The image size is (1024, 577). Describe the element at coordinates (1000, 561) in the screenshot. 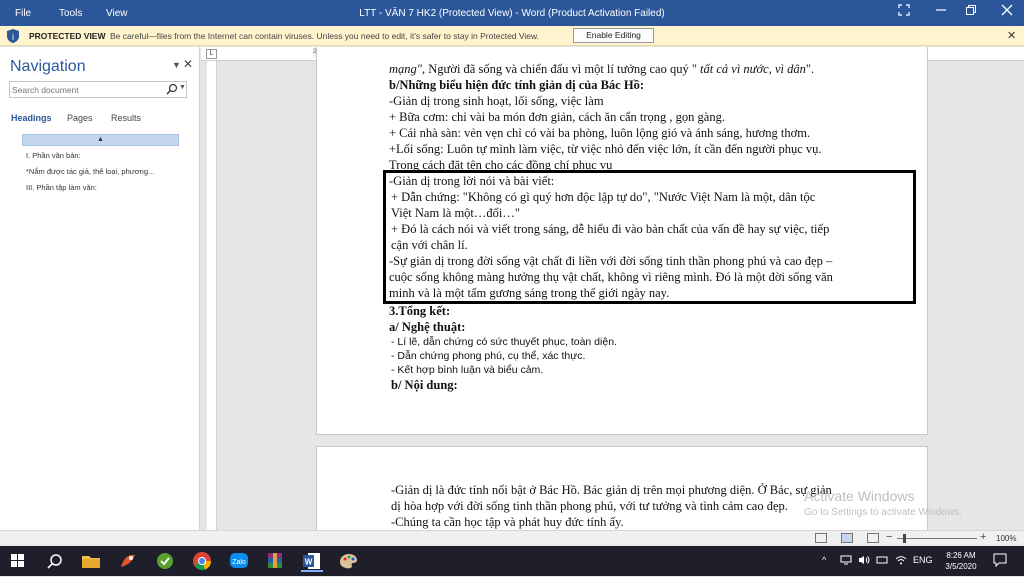

I see `notifications-icon` at that location.